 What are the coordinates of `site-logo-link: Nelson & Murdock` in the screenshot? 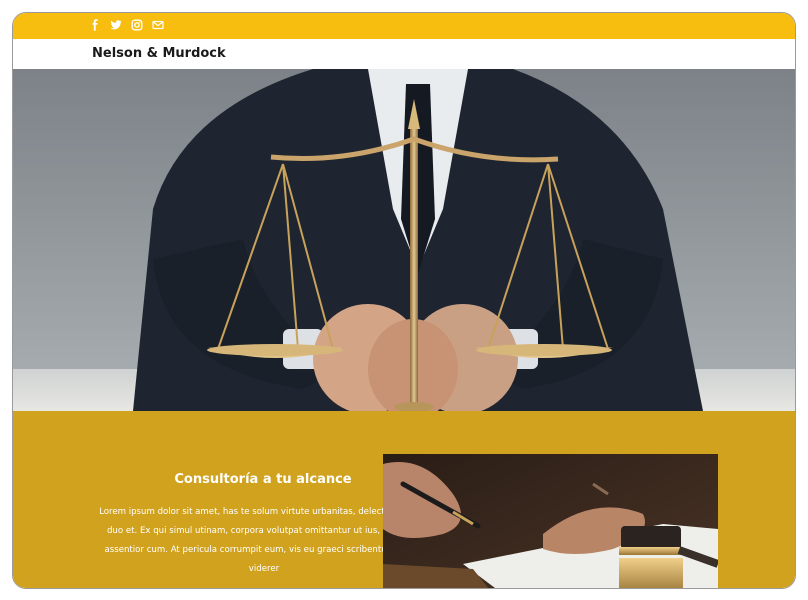 It's located at (159, 53).